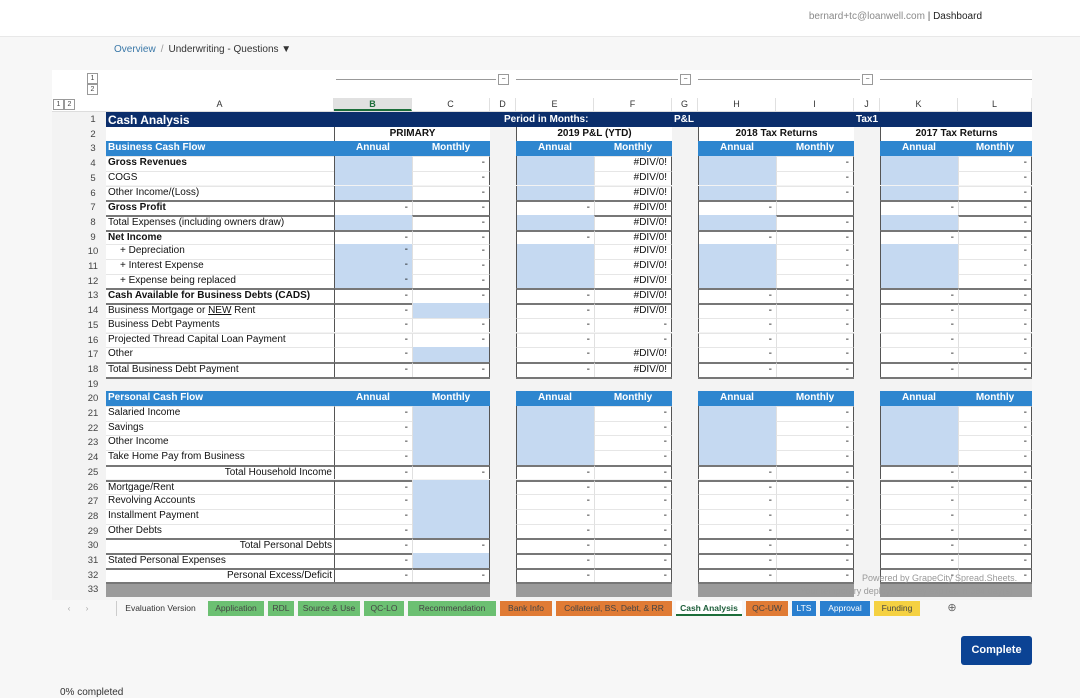 Image resolution: width=1080 pixels, height=698 pixels. What do you see at coordinates (919, 104) in the screenshot?
I see `column-header-k: K` at bounding box center [919, 104].